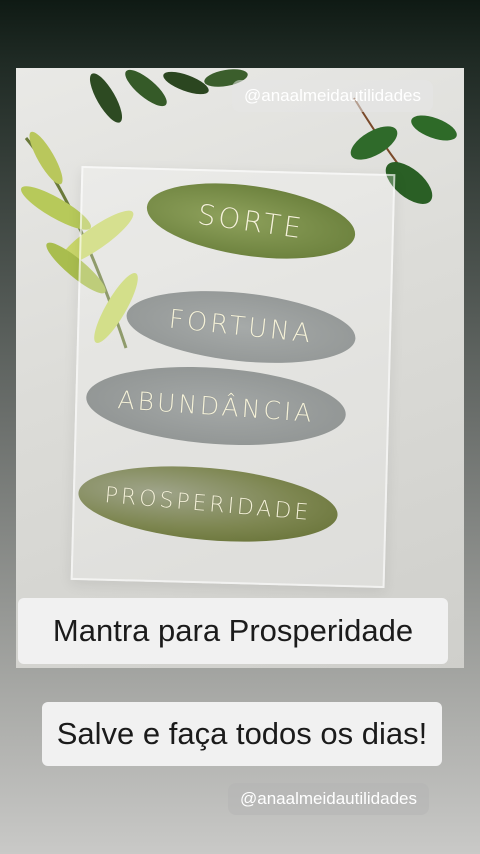  I want to click on username-watermark-bottom: @anaalmeidautilidades, so click(328, 799).